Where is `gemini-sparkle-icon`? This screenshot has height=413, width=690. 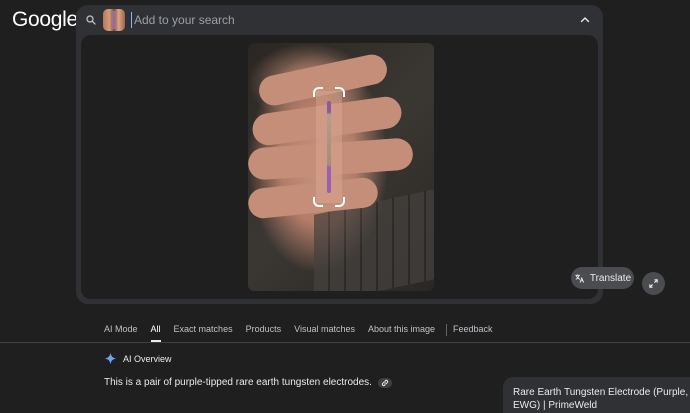 gemini-sparkle-icon is located at coordinates (110, 358).